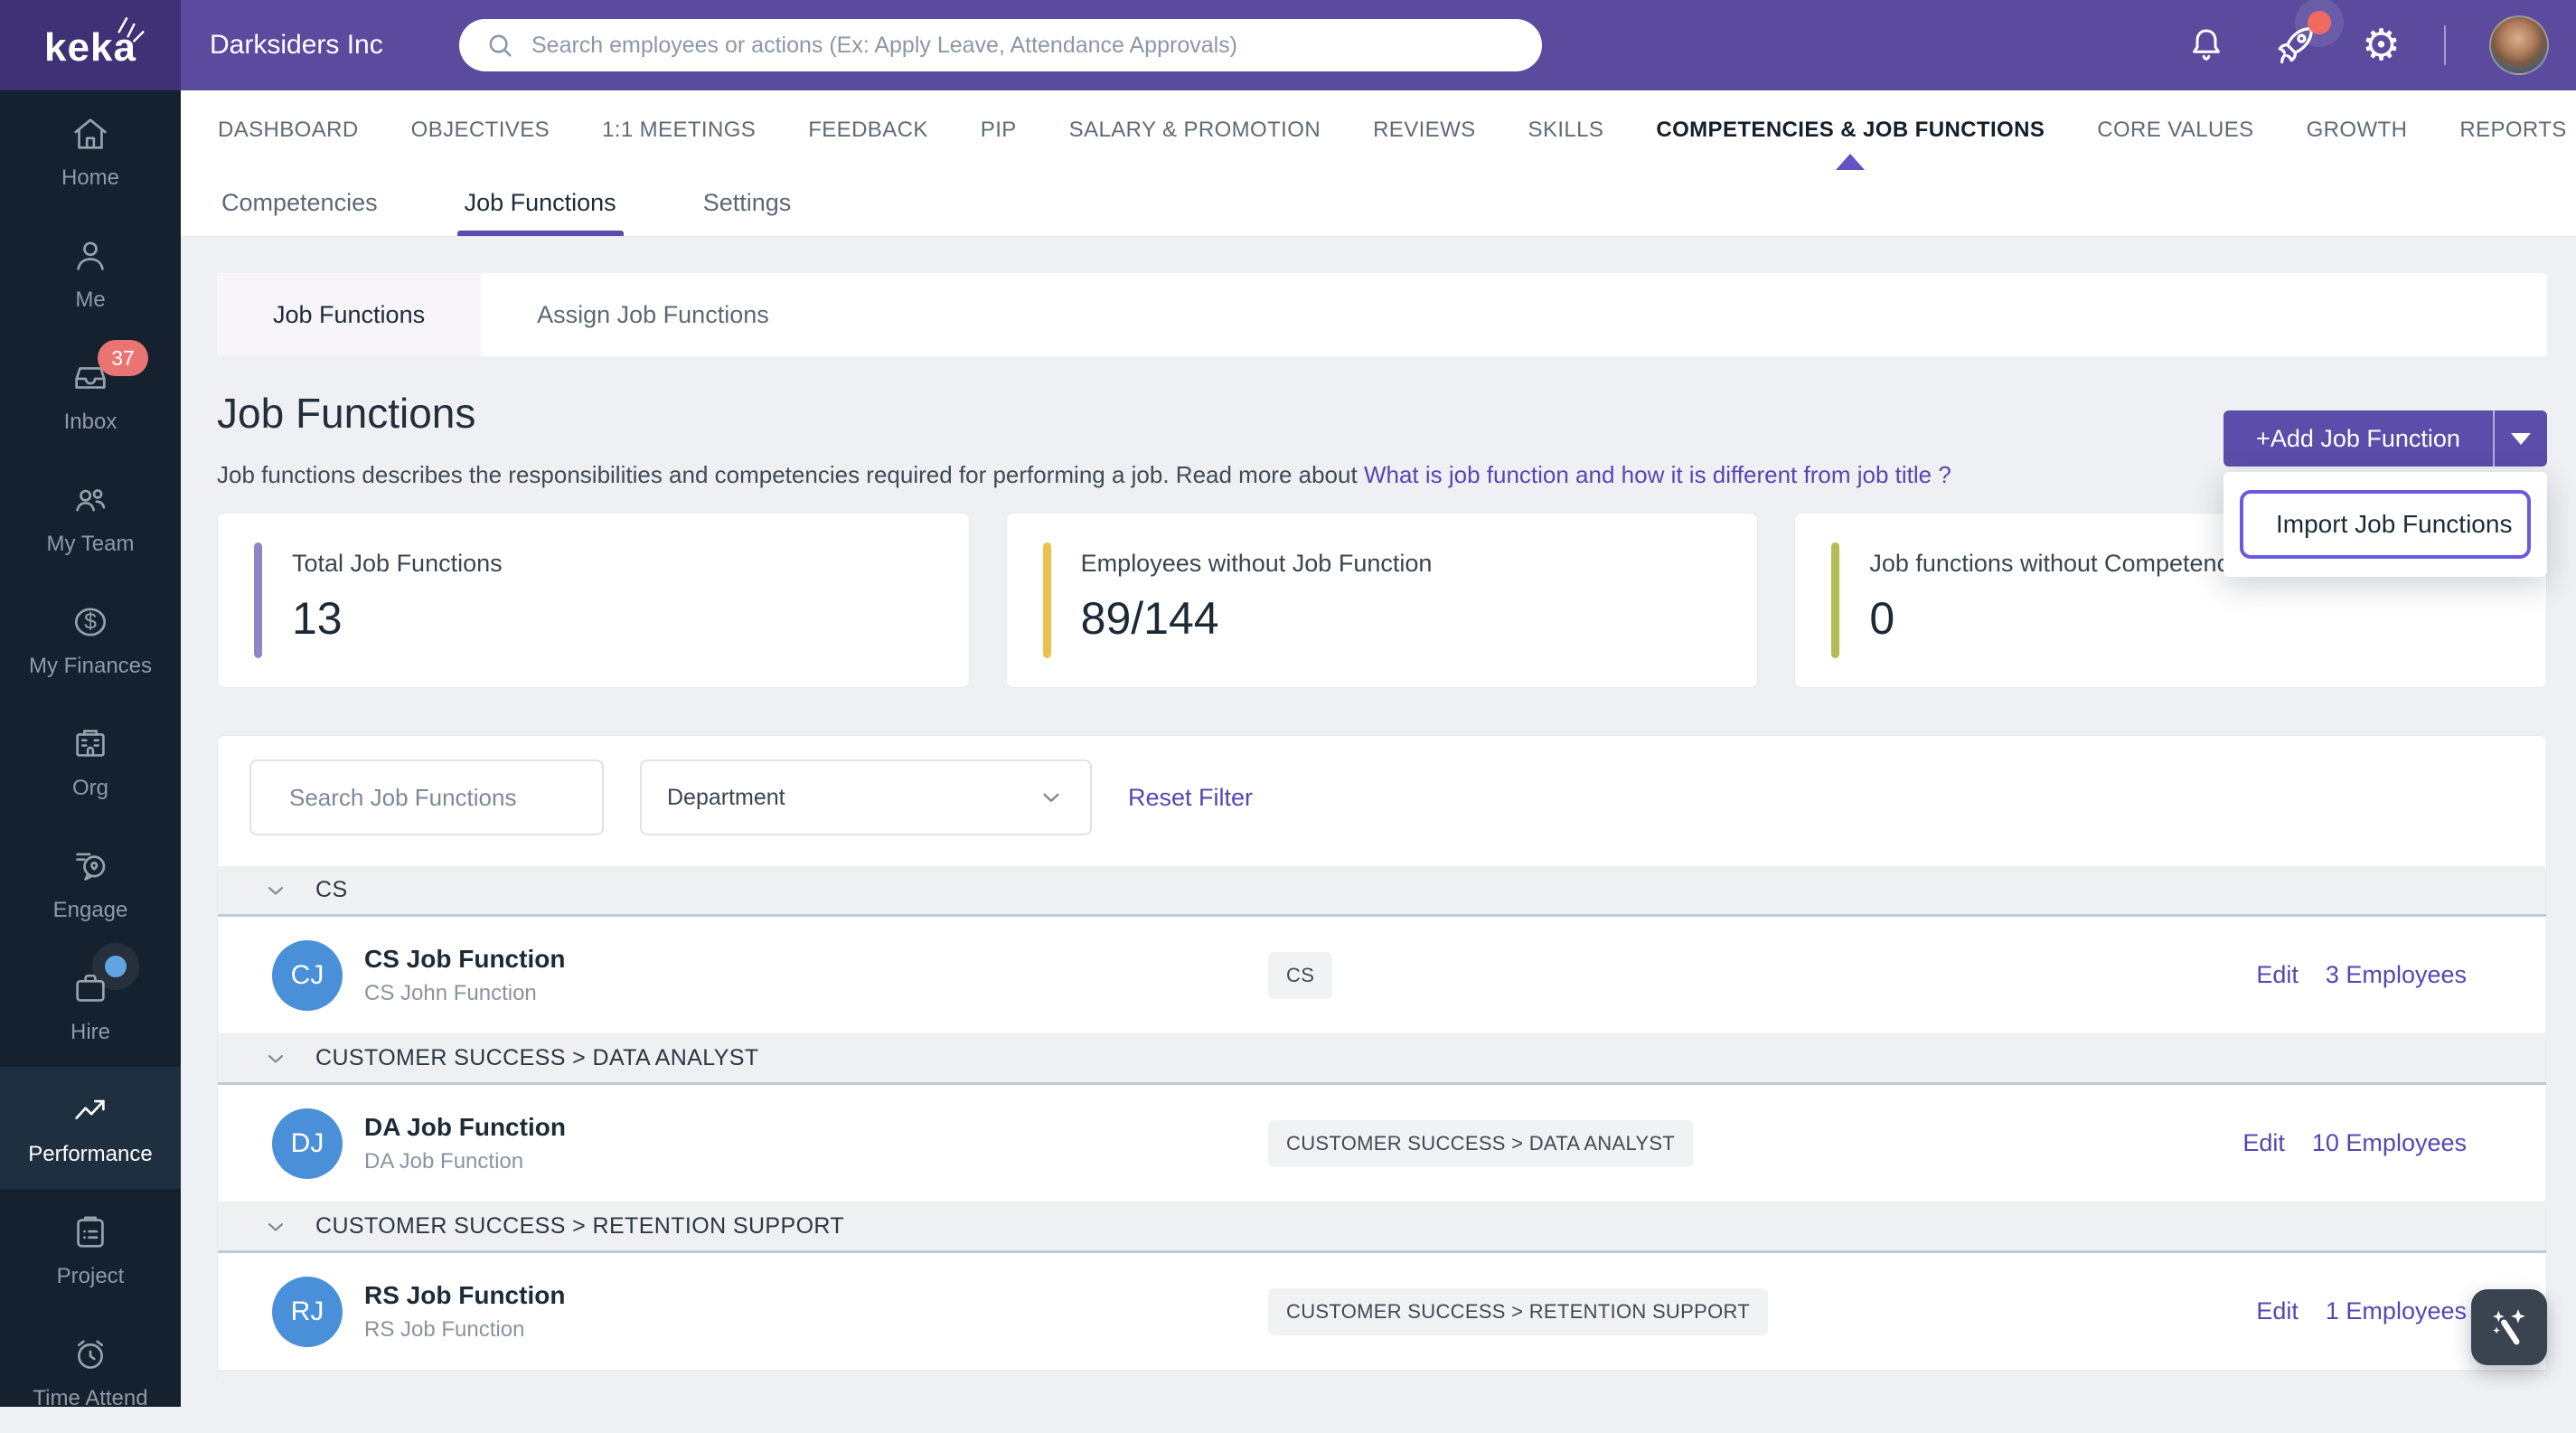 The width and height of the screenshot is (2576, 1433). Describe the element at coordinates (90, 1250) in the screenshot. I see `sidebar-item-project: Project` at that location.